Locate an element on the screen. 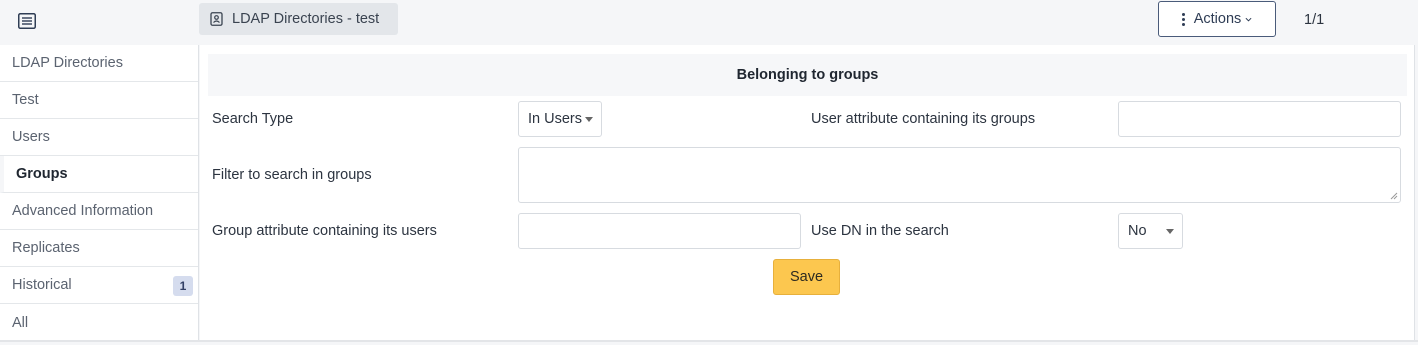  use-dn-select: No is located at coordinates (1150, 231).